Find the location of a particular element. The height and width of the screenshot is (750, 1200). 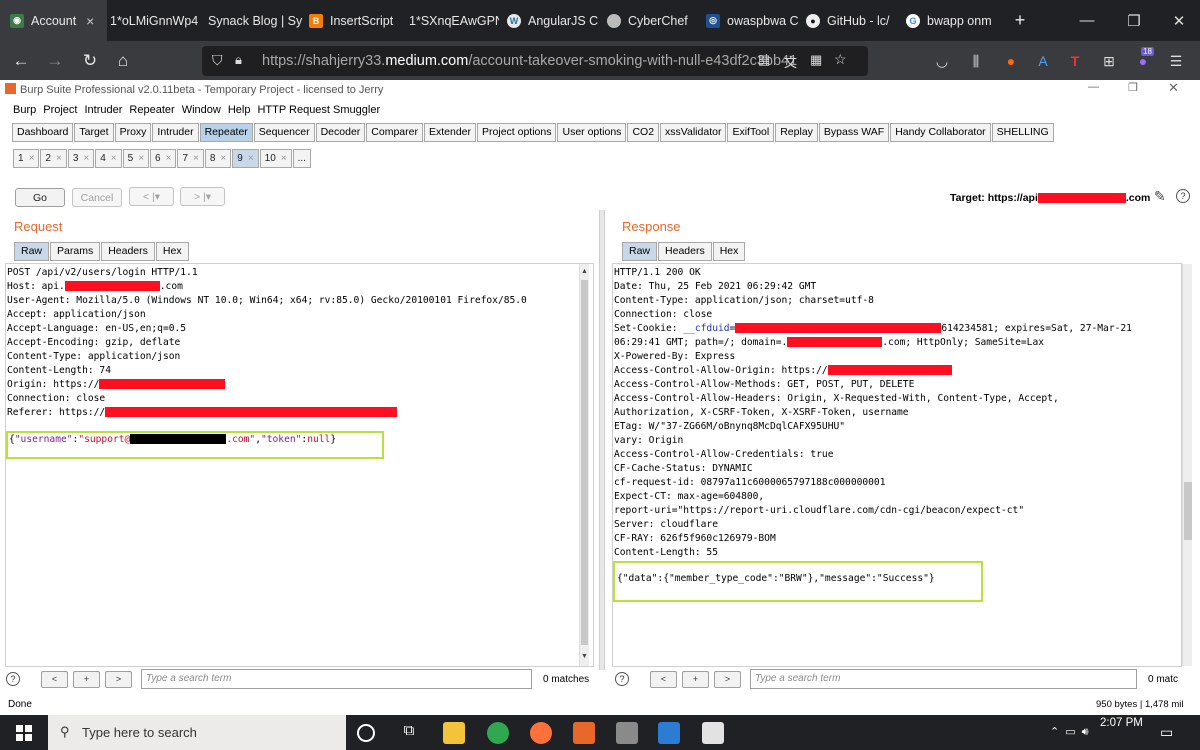

scroll-up-icon: ▲ is located at coordinates (584, 271).